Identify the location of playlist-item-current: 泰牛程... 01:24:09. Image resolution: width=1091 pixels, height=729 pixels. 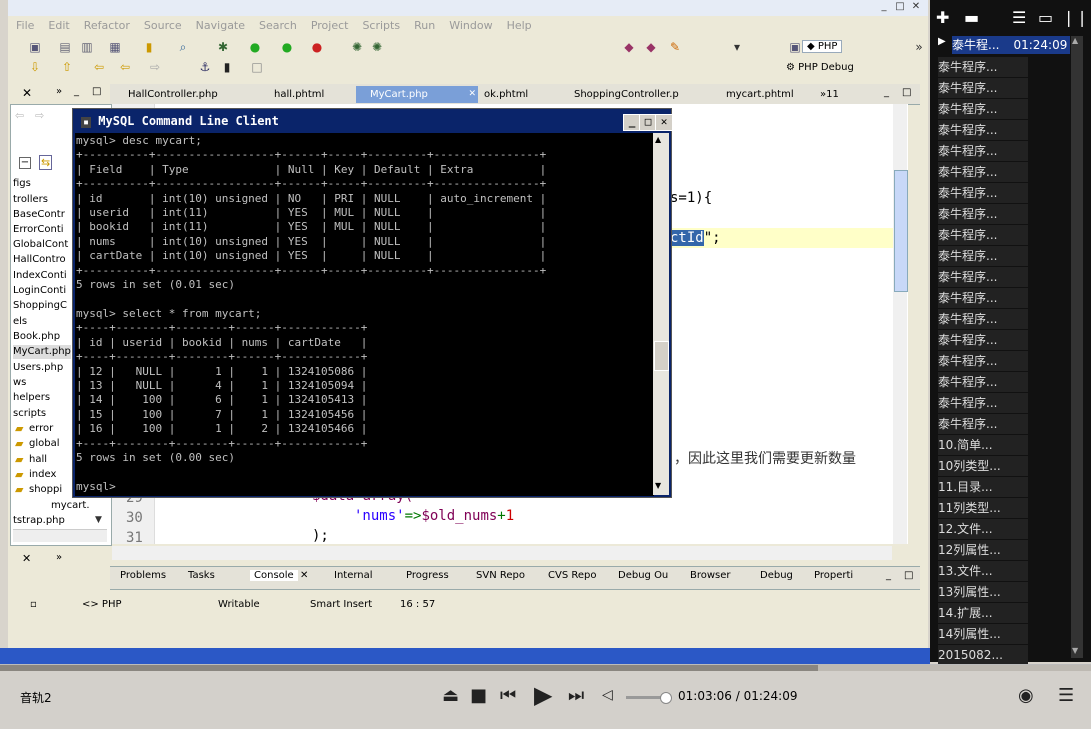
(1011, 45).